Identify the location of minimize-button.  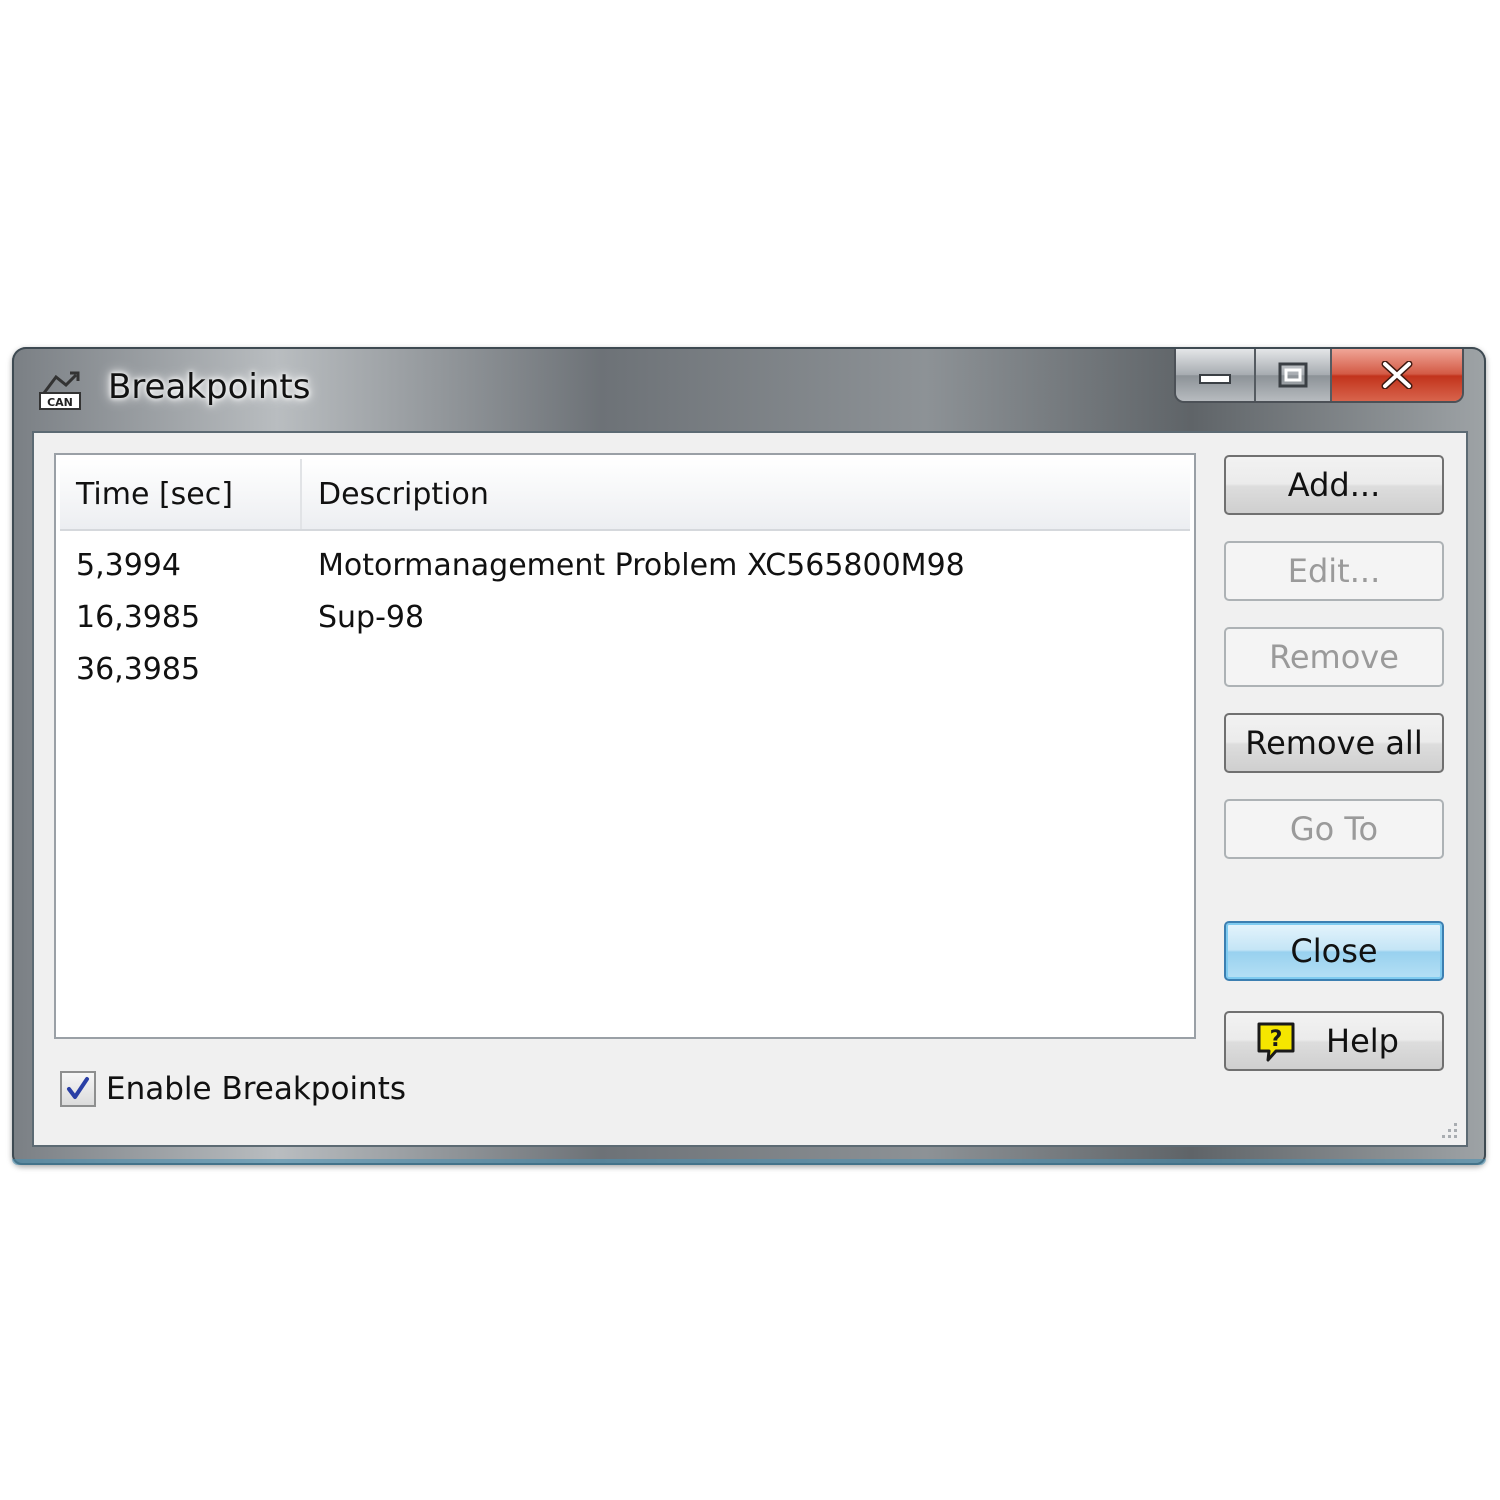
(1216, 375).